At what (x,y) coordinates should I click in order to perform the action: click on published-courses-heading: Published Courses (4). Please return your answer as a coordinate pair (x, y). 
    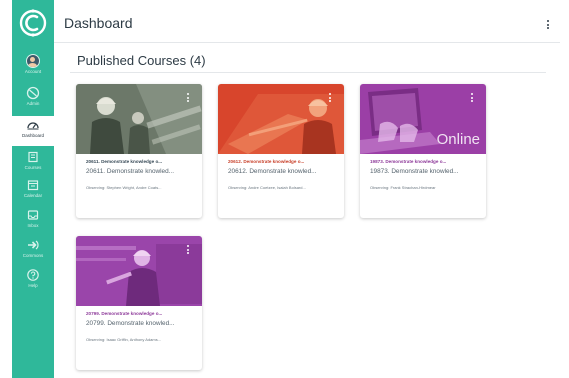
    Looking at the image, I should click on (141, 60).